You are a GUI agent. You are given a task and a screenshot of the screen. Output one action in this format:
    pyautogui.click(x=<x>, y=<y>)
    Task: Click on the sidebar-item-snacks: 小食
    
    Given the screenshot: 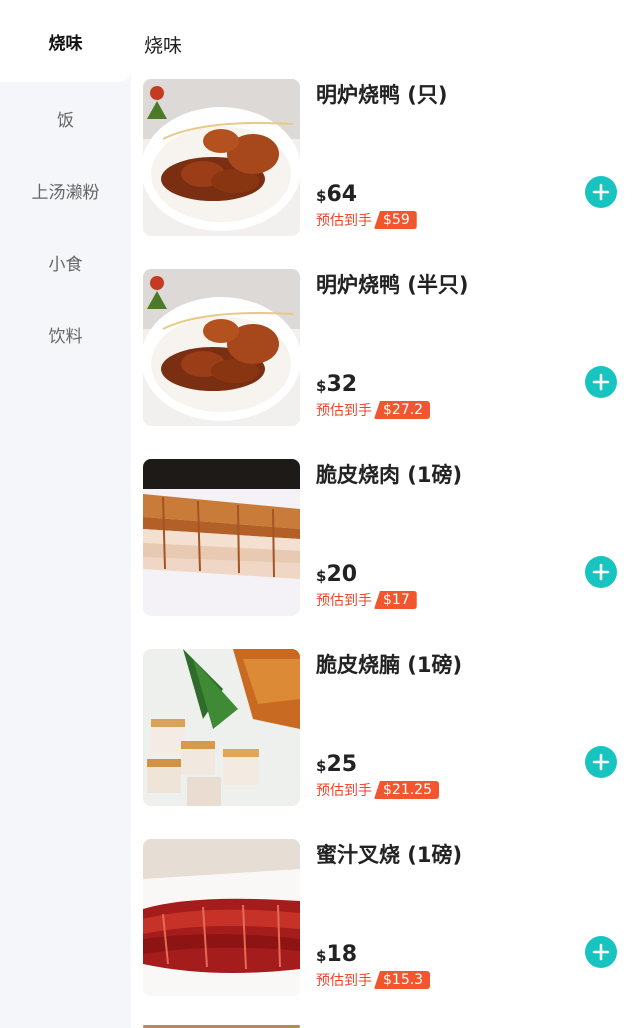 What is the action you would take?
    pyautogui.click(x=65, y=262)
    